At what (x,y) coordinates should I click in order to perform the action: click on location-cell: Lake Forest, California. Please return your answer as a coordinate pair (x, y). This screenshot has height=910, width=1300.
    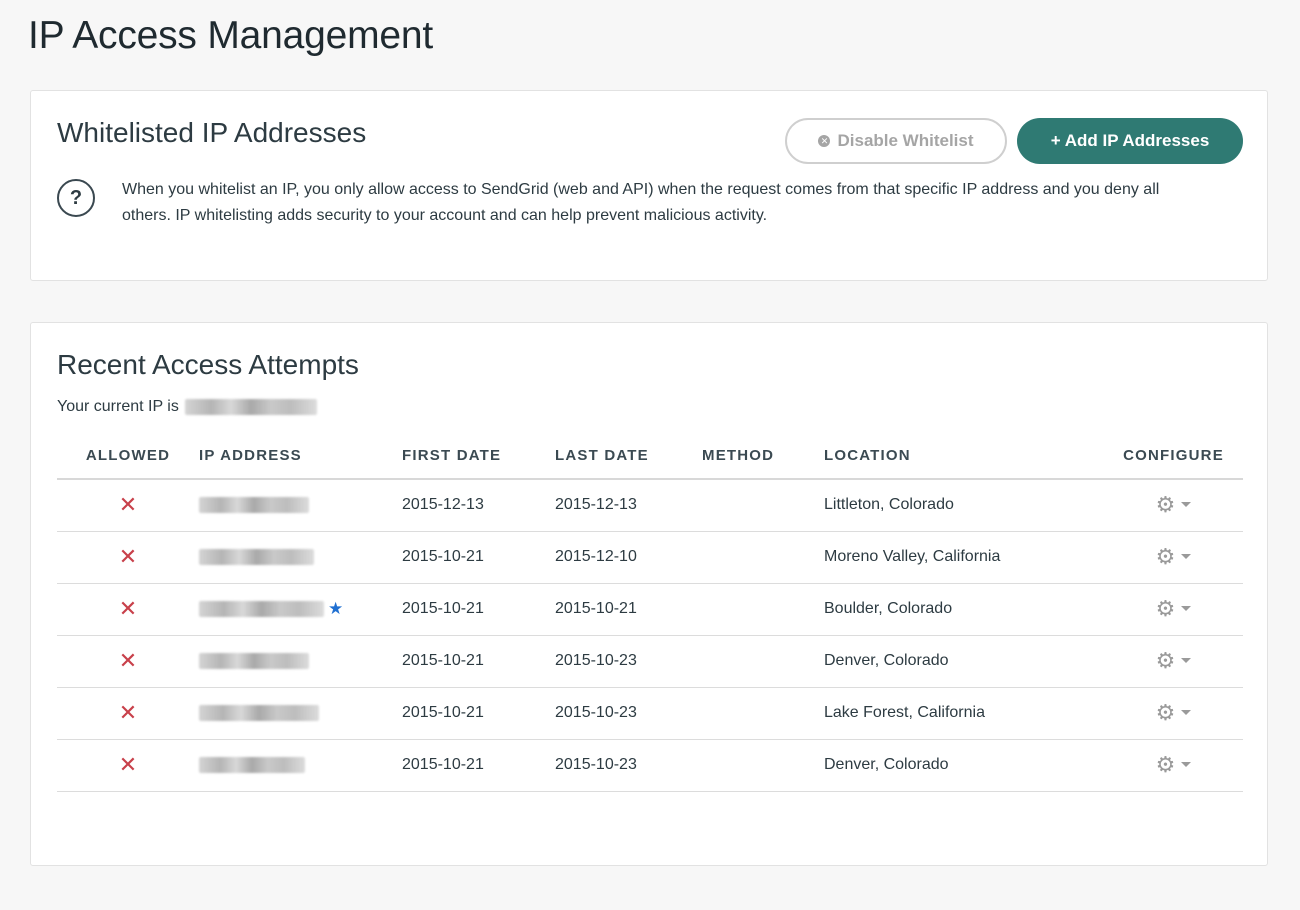
    Looking at the image, I should click on (964, 713).